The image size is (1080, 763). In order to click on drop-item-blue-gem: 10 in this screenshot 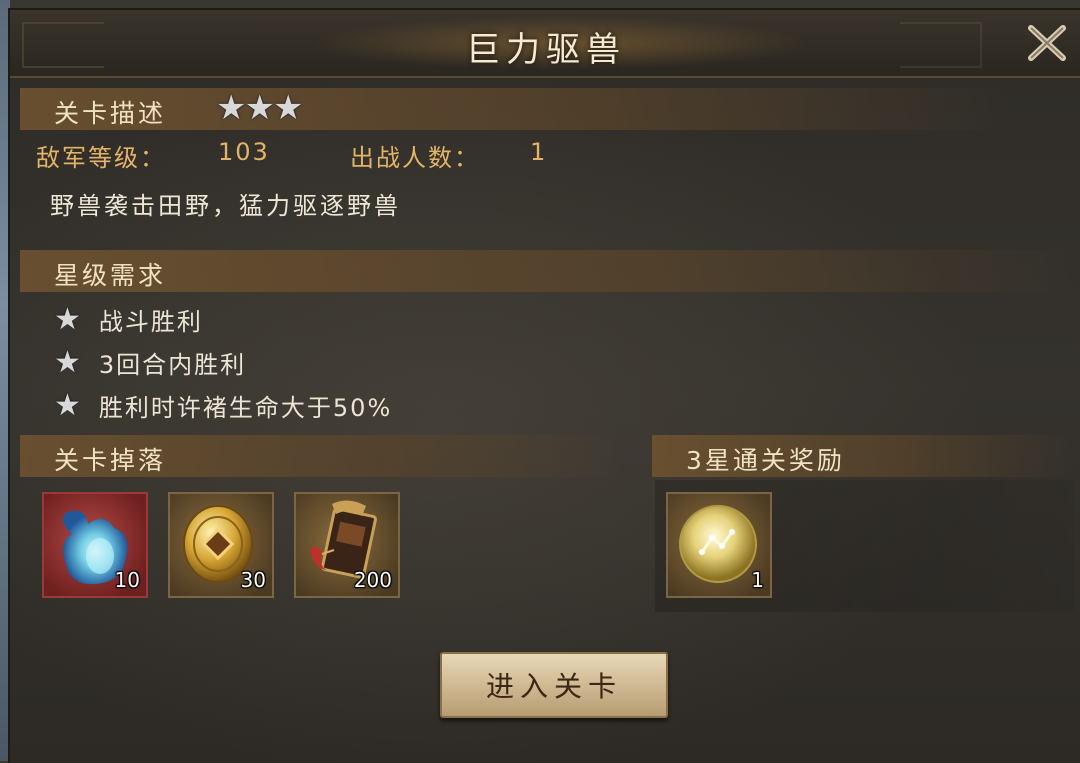, I will do `click(95, 545)`.